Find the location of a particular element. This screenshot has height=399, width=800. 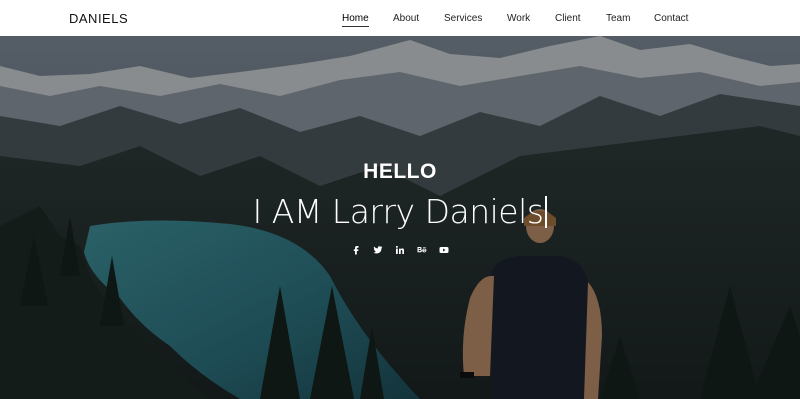

hero-headline-text: I AM Larry Daniels is located at coordinates (398, 211).